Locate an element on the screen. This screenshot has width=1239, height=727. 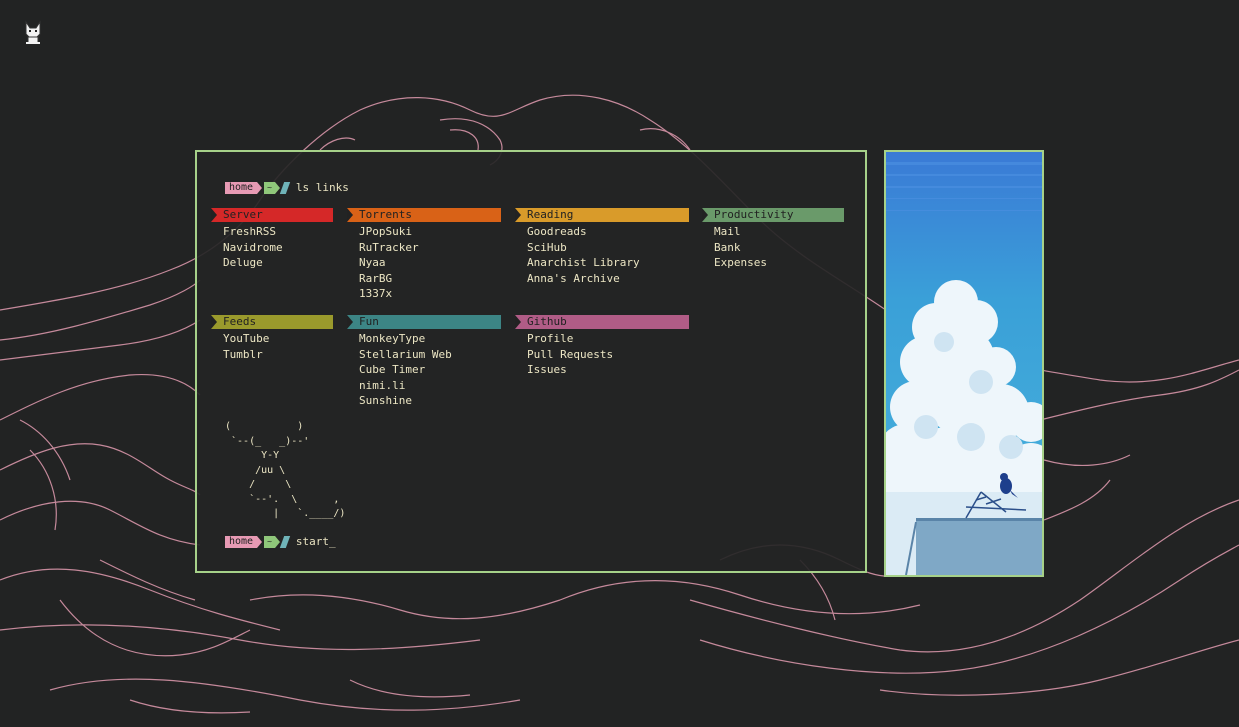
category-server: Server FreshRSS Navidrome Deluge is located at coordinates (272, 239).